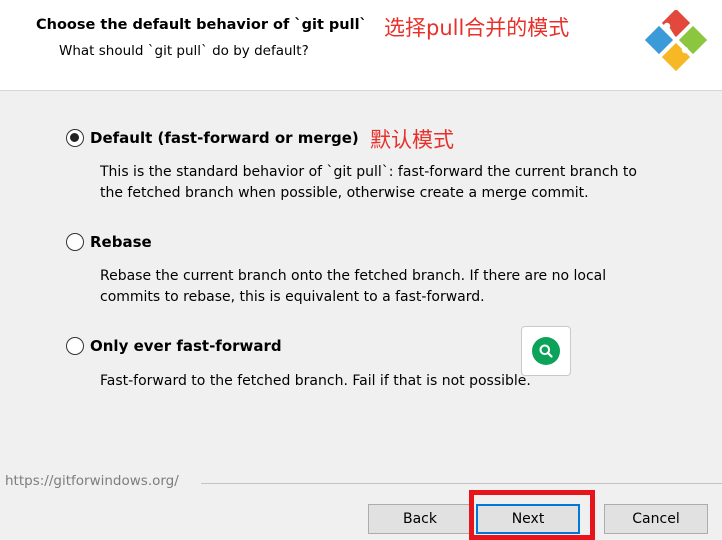 This screenshot has height=540, width=722. I want to click on footer-url: https://gitforwindows.org/, so click(92, 481).